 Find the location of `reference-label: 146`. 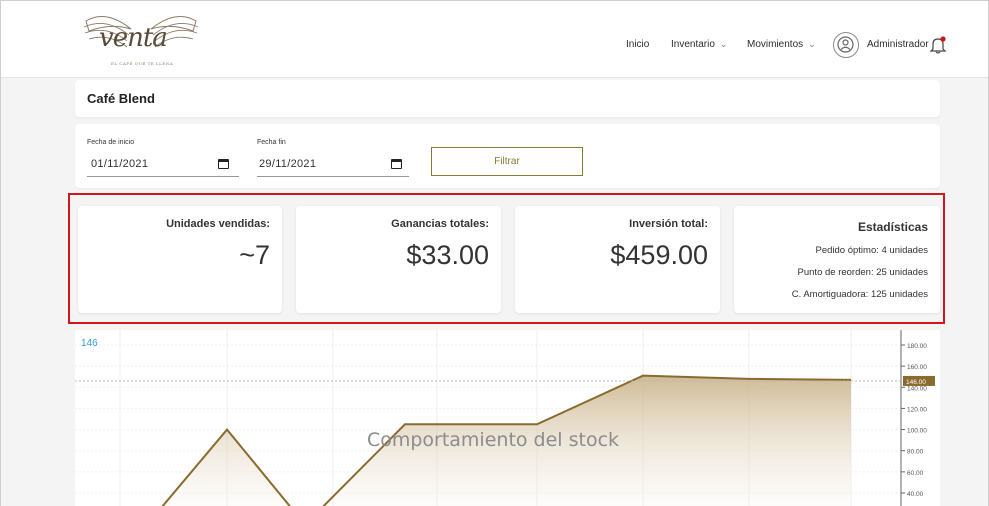

reference-label: 146 is located at coordinates (89, 343).